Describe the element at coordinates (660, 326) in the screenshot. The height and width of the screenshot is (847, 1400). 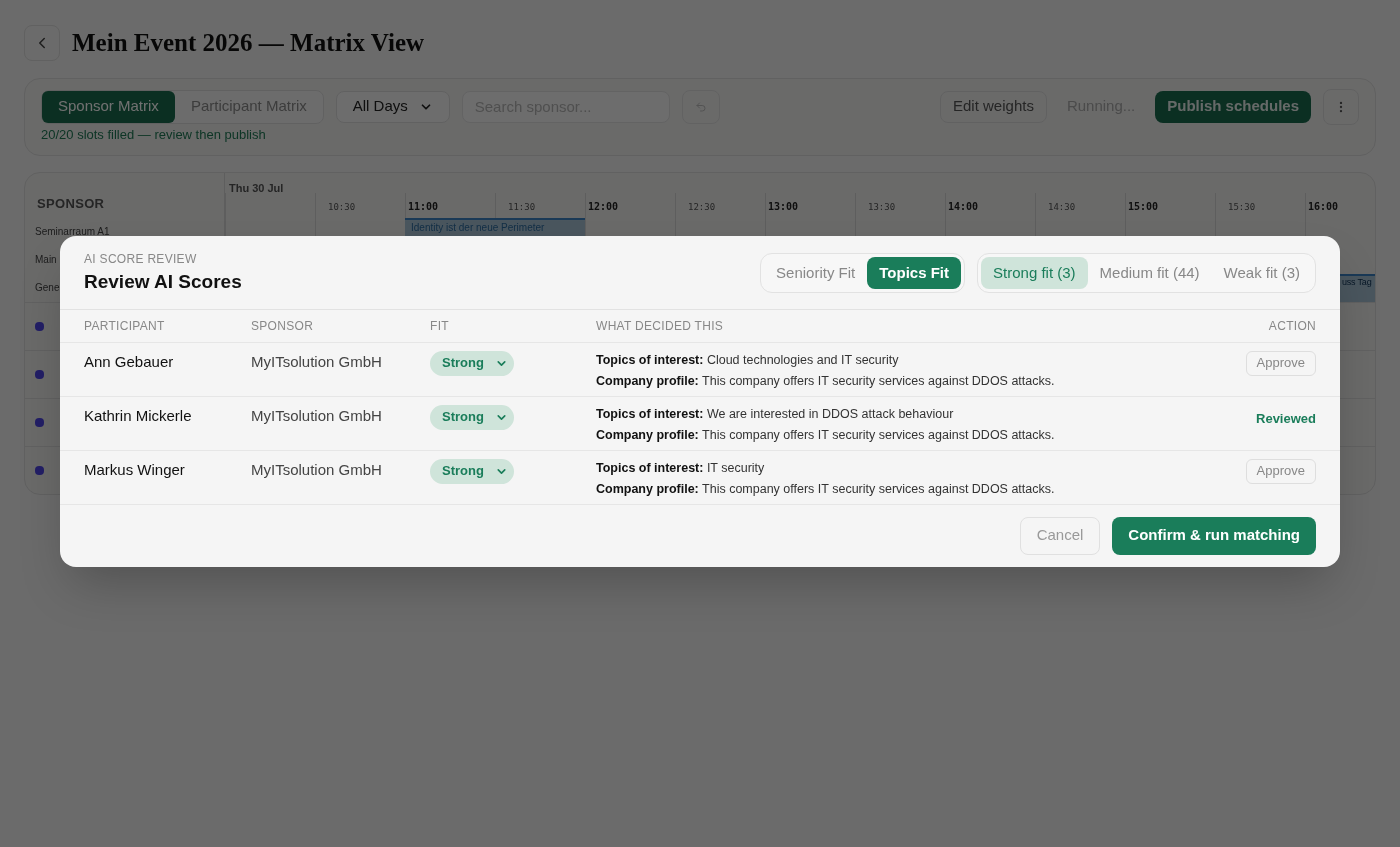
I see `column-header: WHAT DECIDED THIS` at that location.